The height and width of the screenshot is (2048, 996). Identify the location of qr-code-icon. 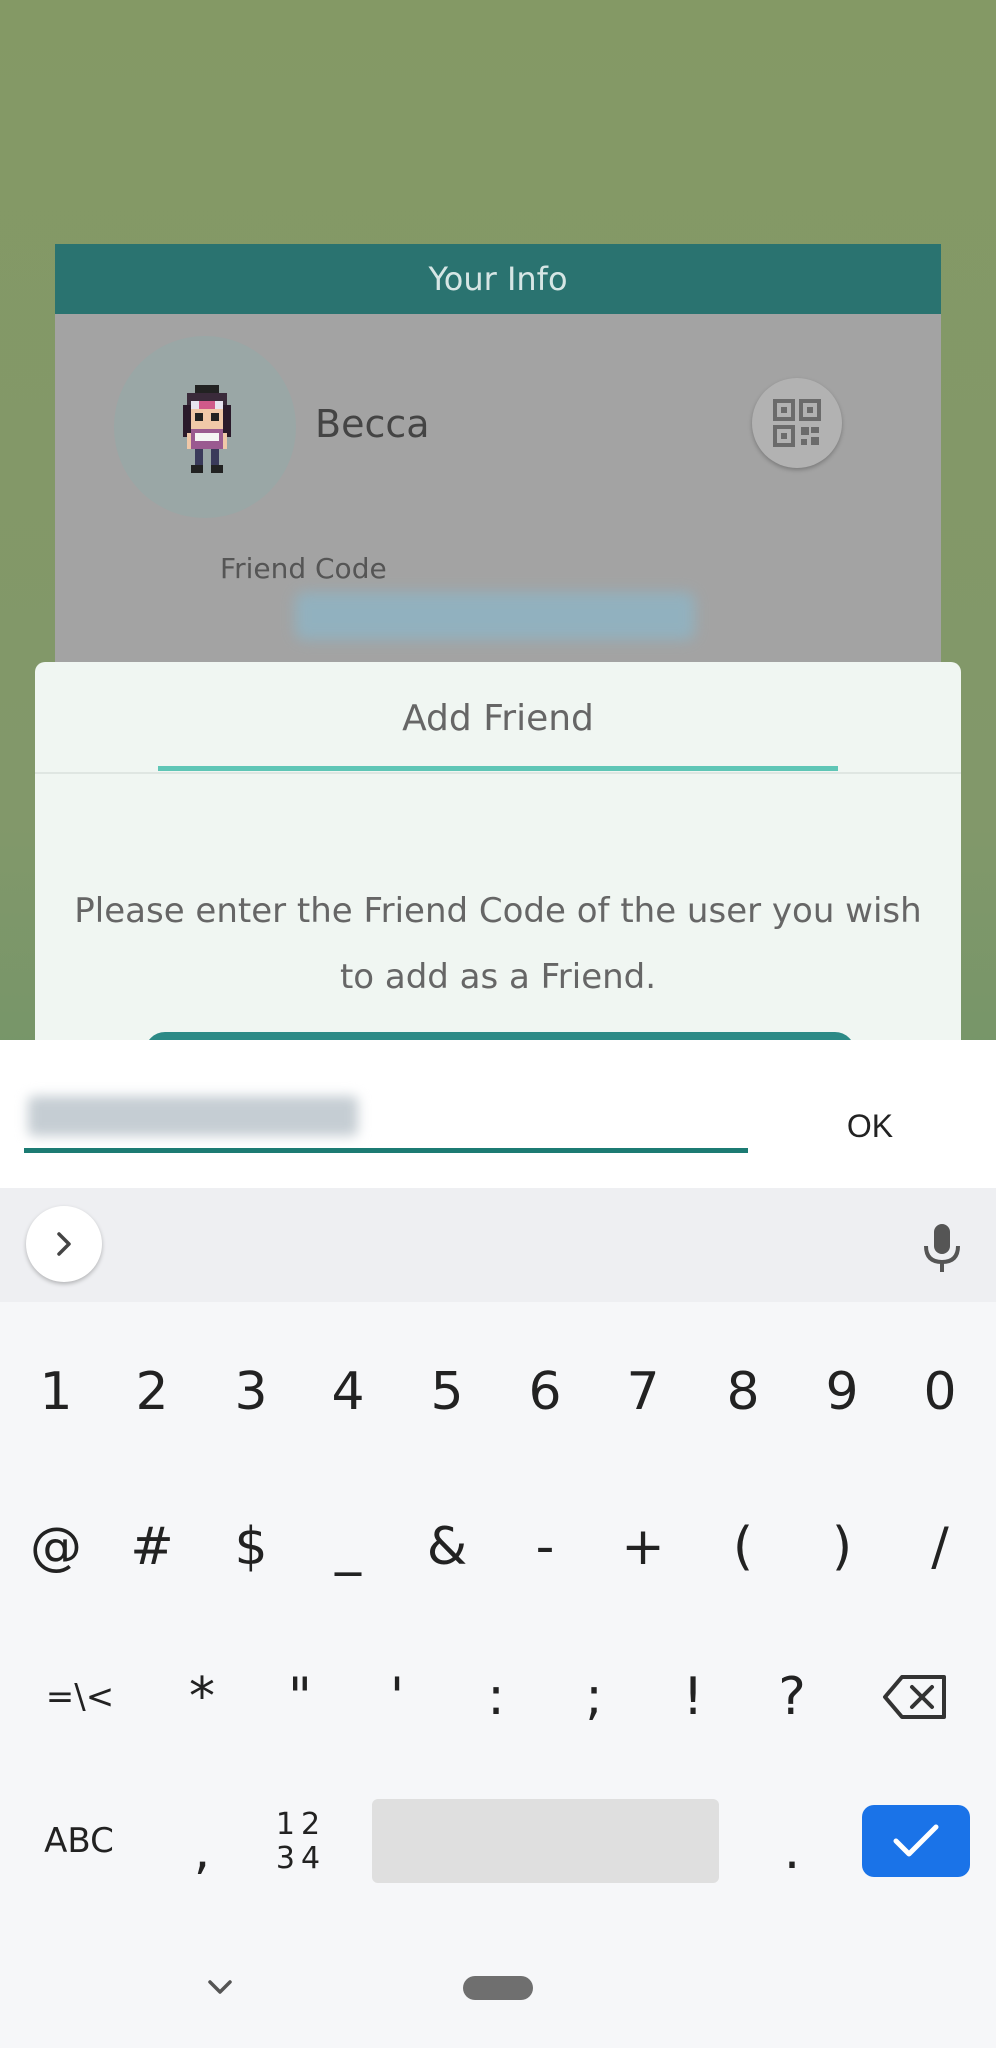
(797, 423).